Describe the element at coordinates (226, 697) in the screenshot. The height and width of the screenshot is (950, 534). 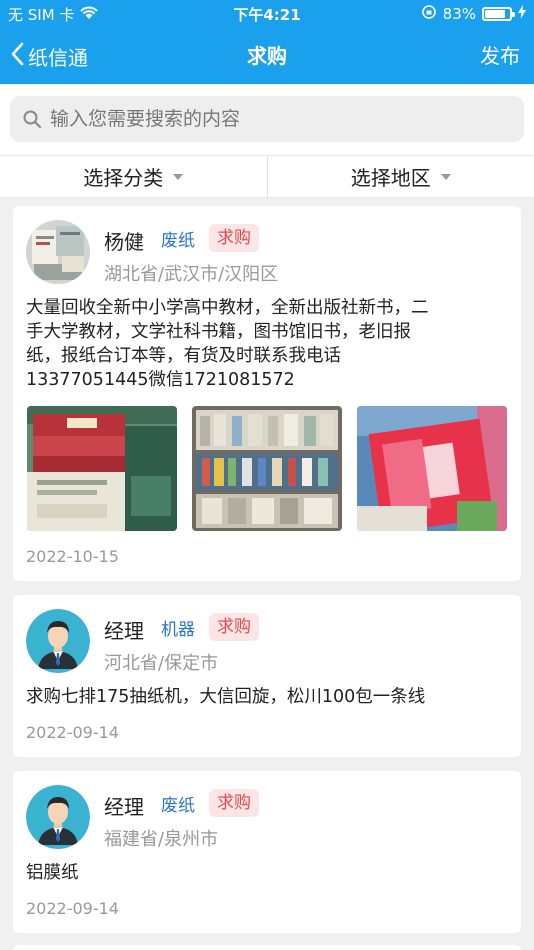
I see `post-description: 求购七排175抽纸机，大信回旋，松川100包一条线` at that location.